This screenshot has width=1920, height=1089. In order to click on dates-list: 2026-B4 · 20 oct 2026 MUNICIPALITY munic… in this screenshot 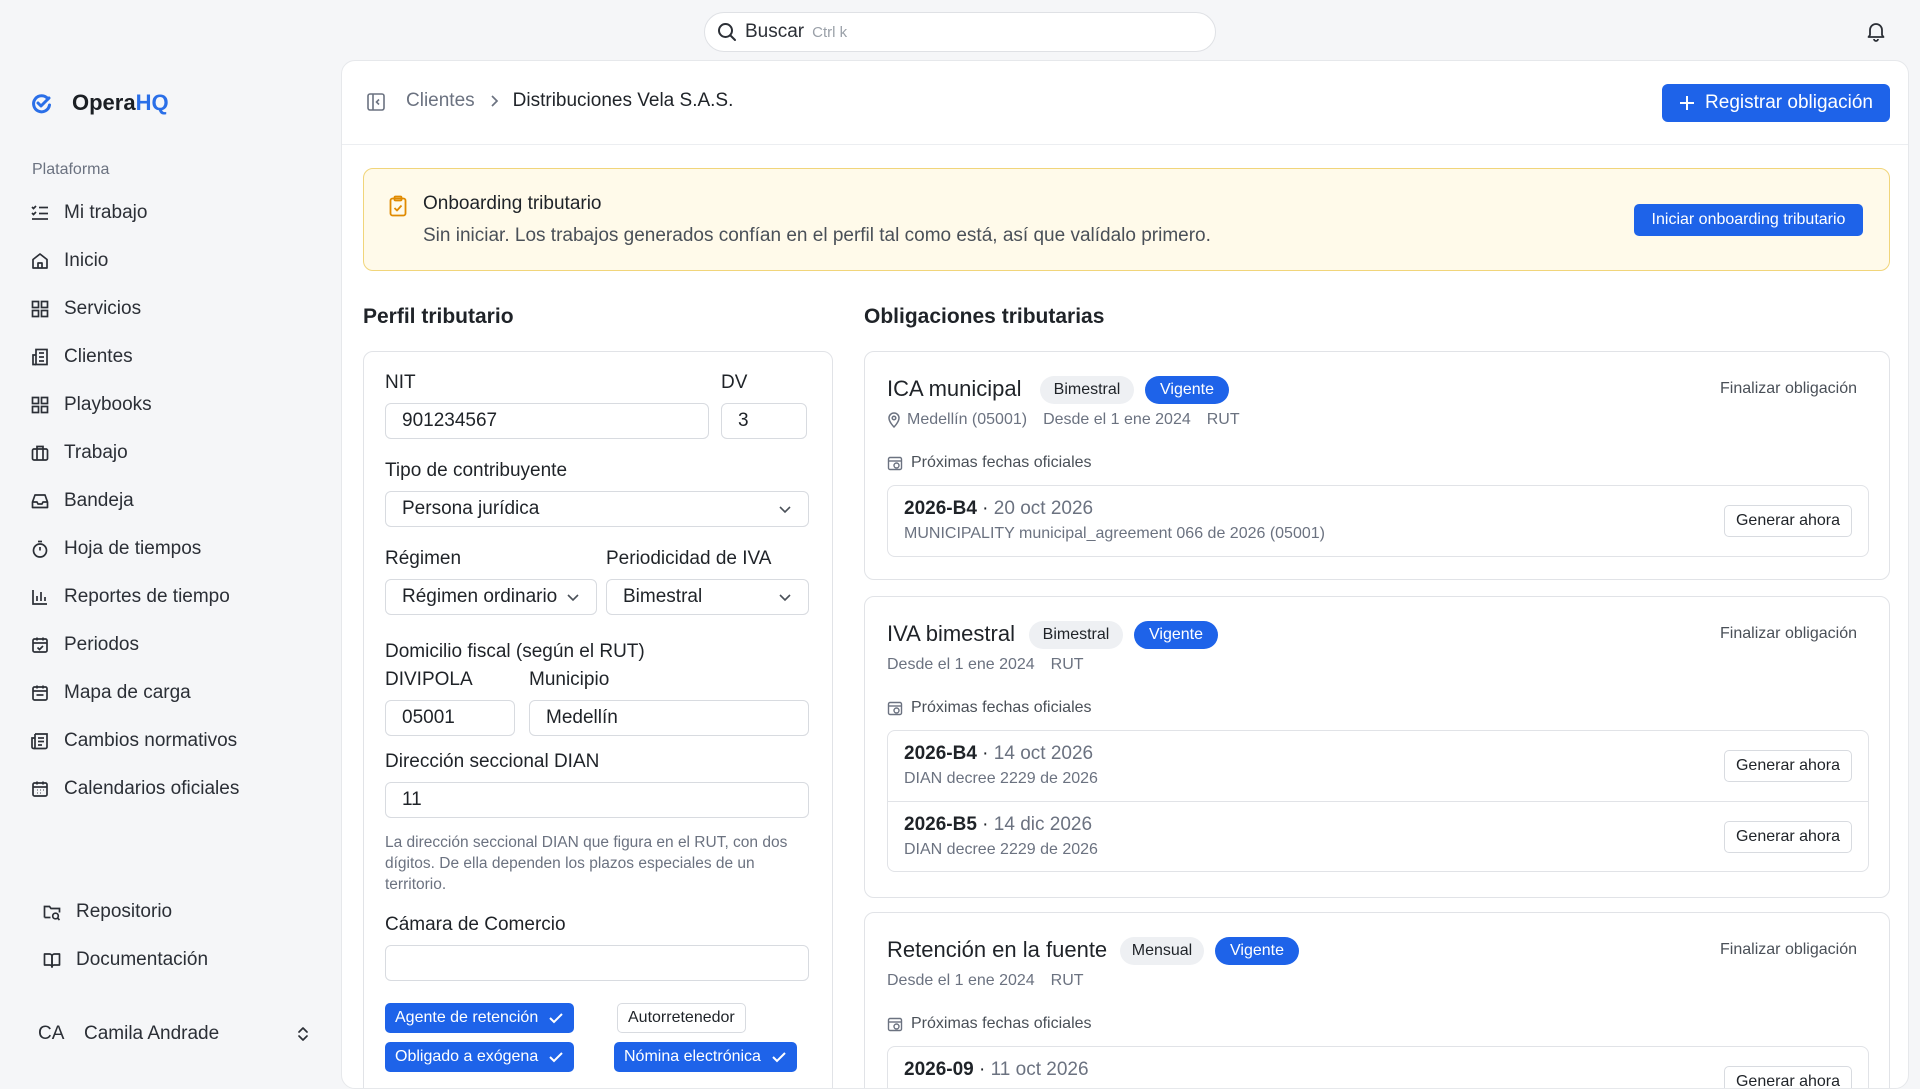, I will do `click(1378, 521)`.